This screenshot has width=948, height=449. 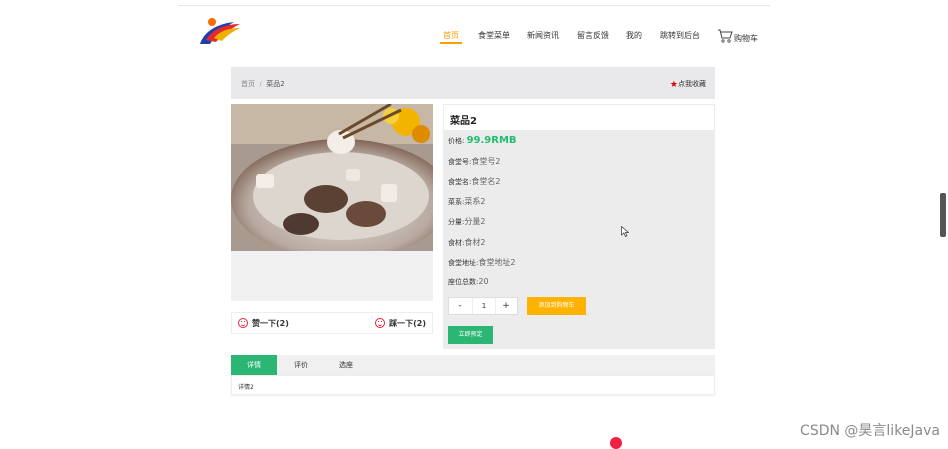 I want to click on nav-feedback: 留言反馈, so click(x=593, y=35).